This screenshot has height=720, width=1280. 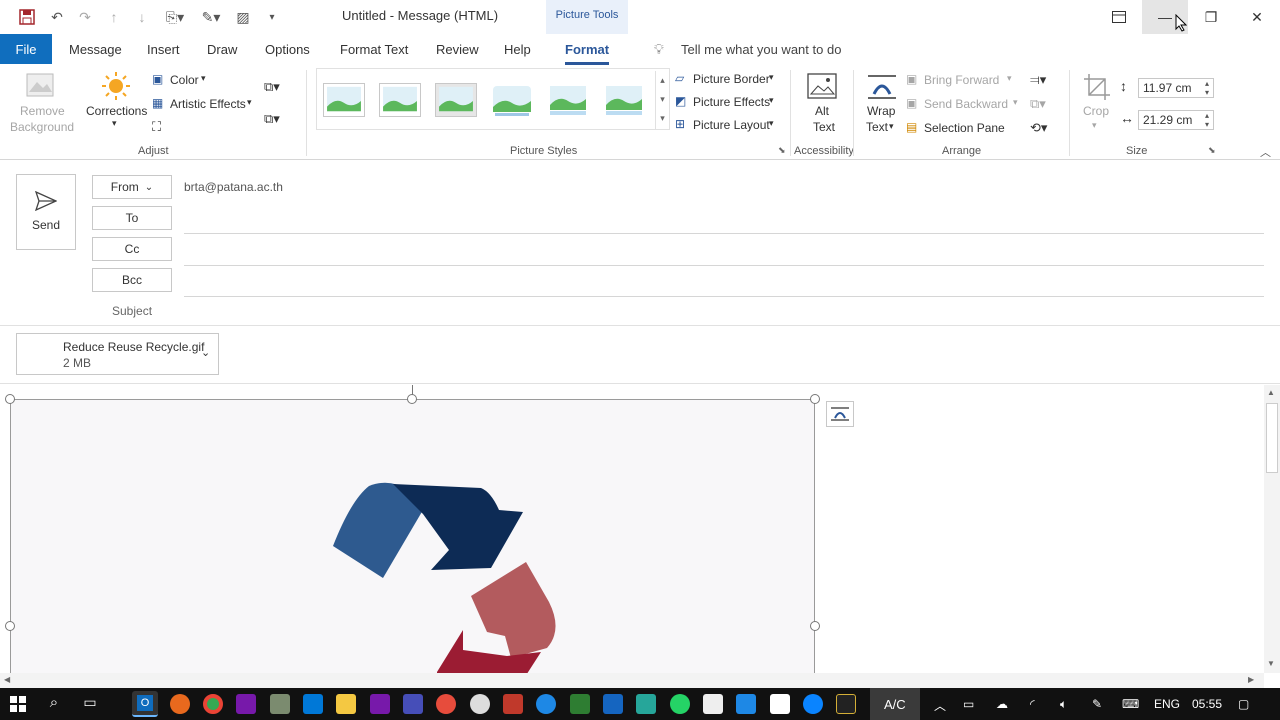 I want to click on show-hidden-icons-icon: ︿, so click(x=940, y=705).